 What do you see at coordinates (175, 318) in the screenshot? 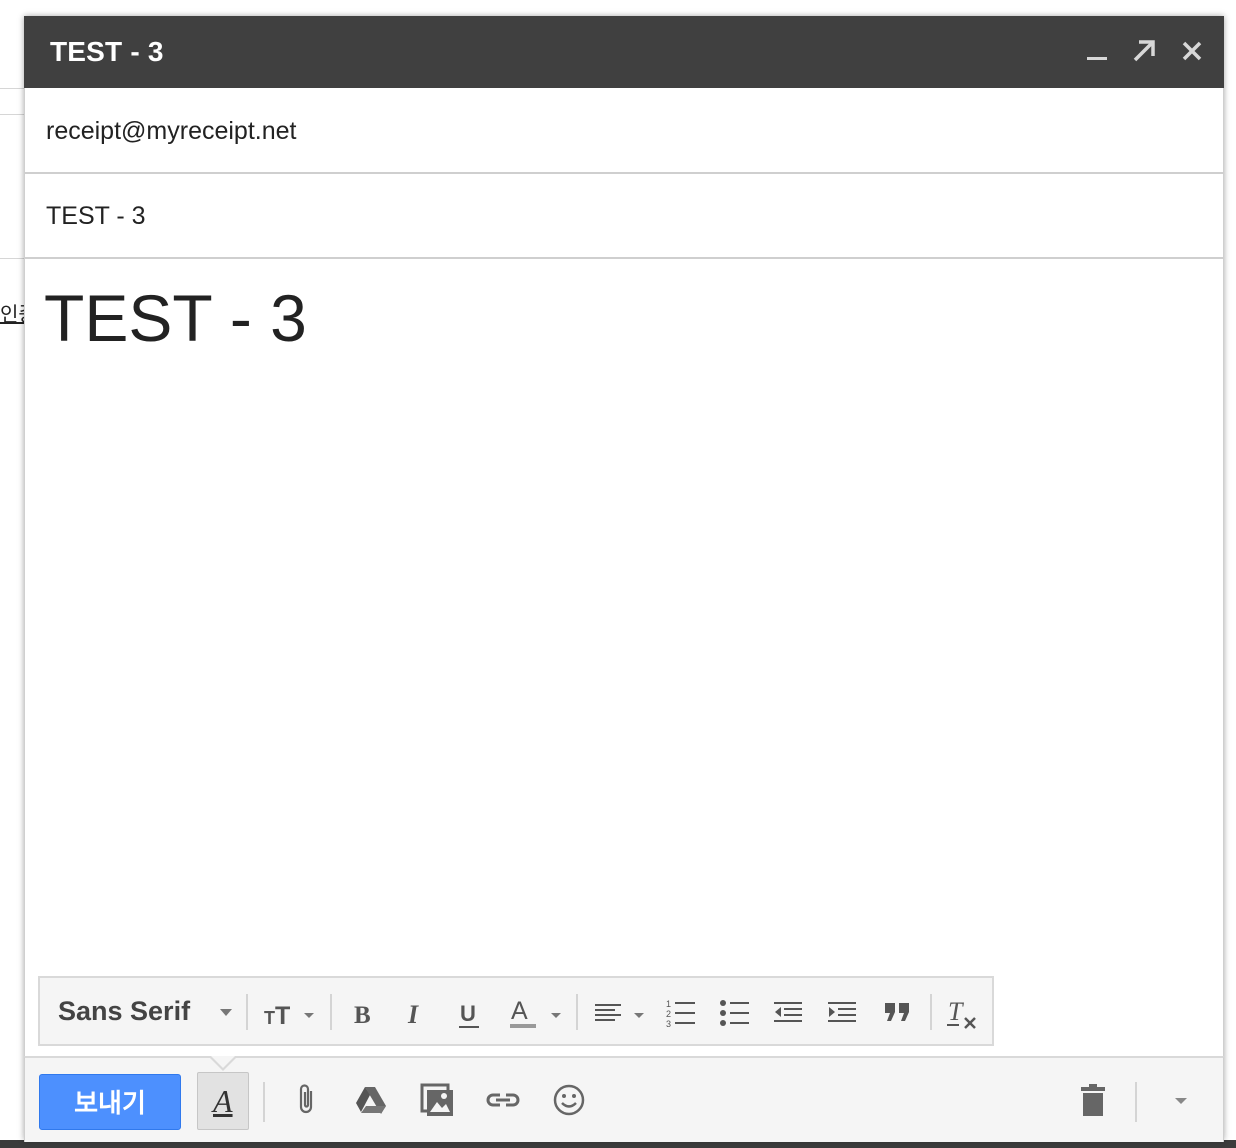
I see `message-body-text: TEST - 3` at bounding box center [175, 318].